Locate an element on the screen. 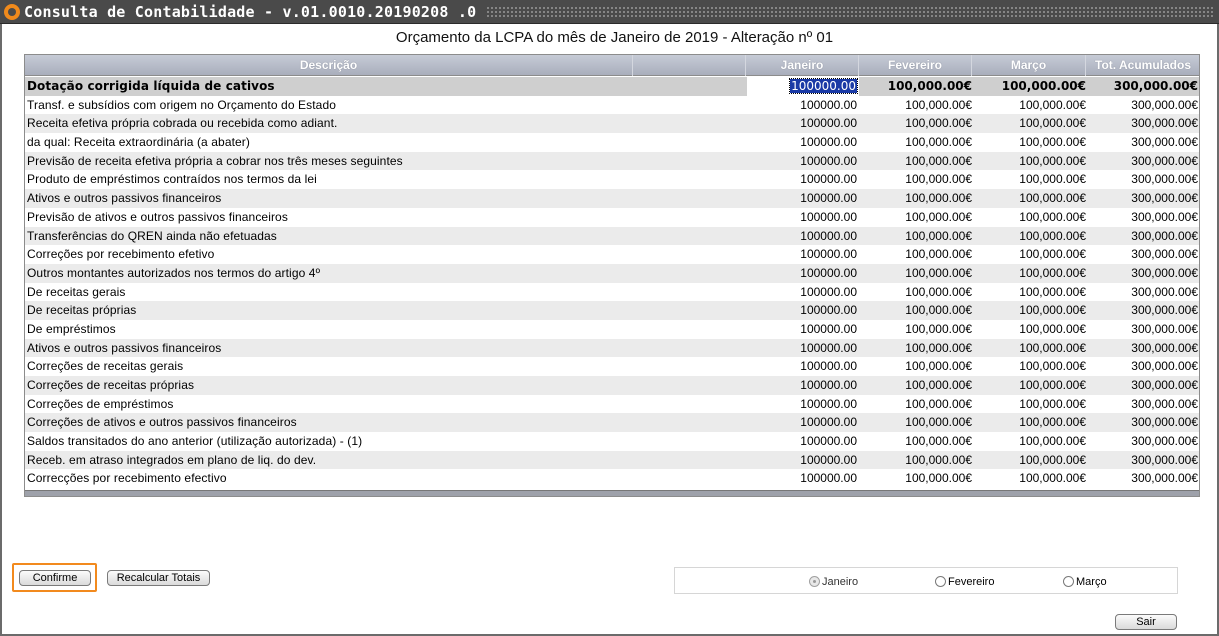  exit-button: Sair is located at coordinates (1146, 622).